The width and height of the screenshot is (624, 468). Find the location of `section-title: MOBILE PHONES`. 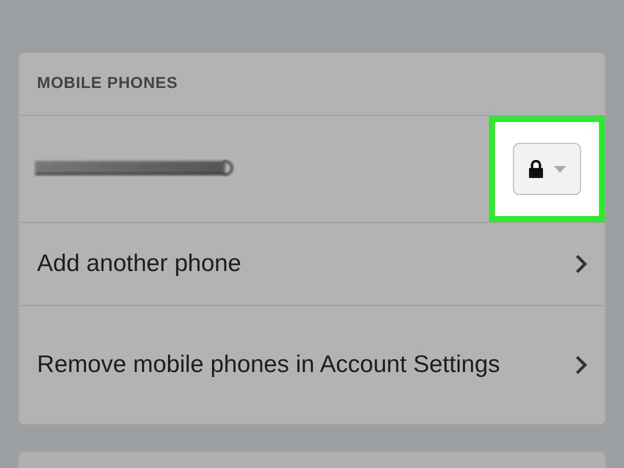

section-title: MOBILE PHONES is located at coordinates (107, 84).